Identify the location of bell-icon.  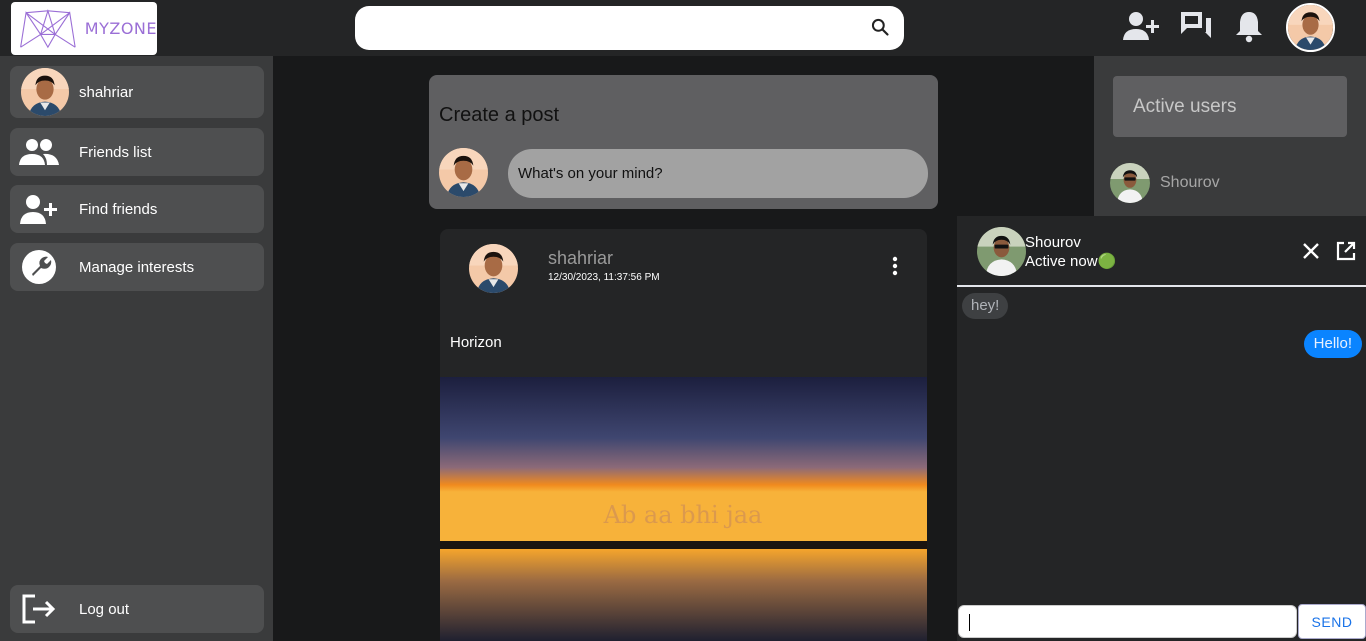
(1249, 28).